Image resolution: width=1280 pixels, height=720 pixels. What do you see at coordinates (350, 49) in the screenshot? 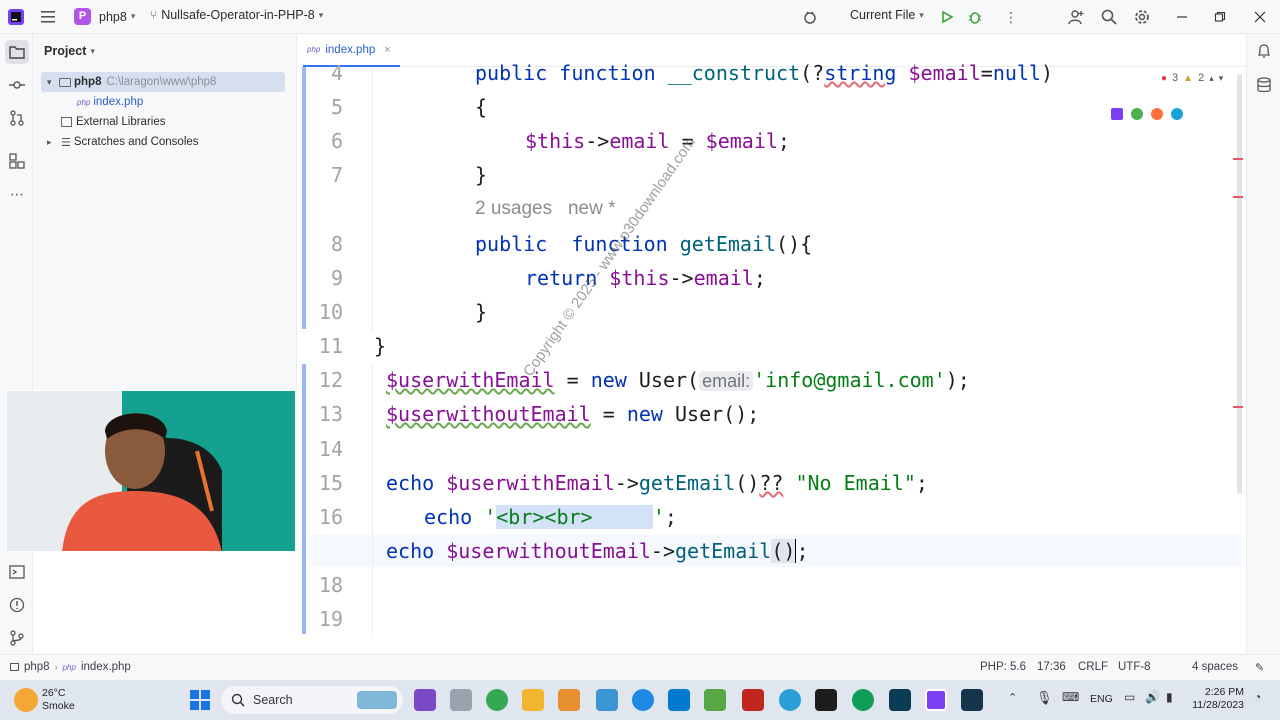
I see `tab-label: index.php` at bounding box center [350, 49].